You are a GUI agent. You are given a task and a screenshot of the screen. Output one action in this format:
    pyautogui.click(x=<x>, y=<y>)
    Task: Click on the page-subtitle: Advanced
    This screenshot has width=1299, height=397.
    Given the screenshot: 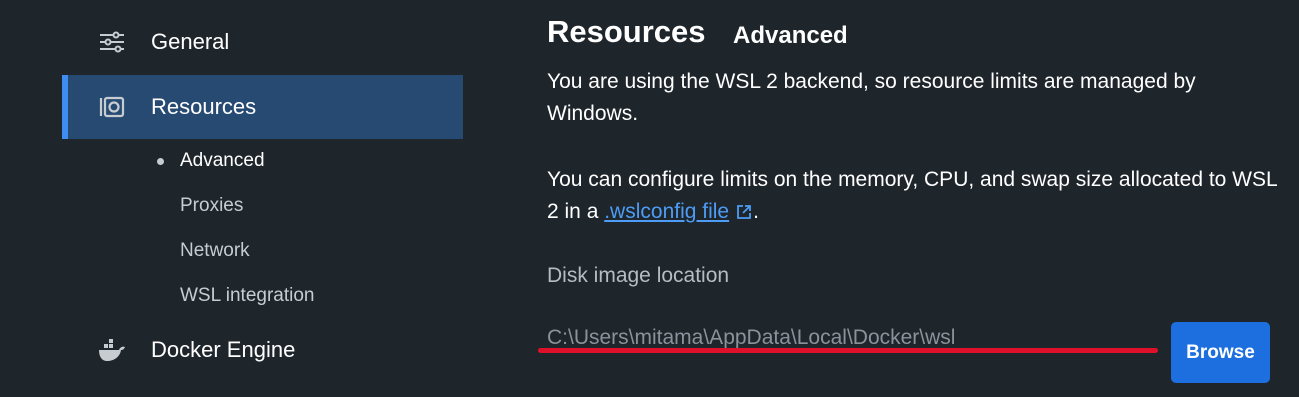 What is the action you would take?
    pyautogui.click(x=790, y=35)
    